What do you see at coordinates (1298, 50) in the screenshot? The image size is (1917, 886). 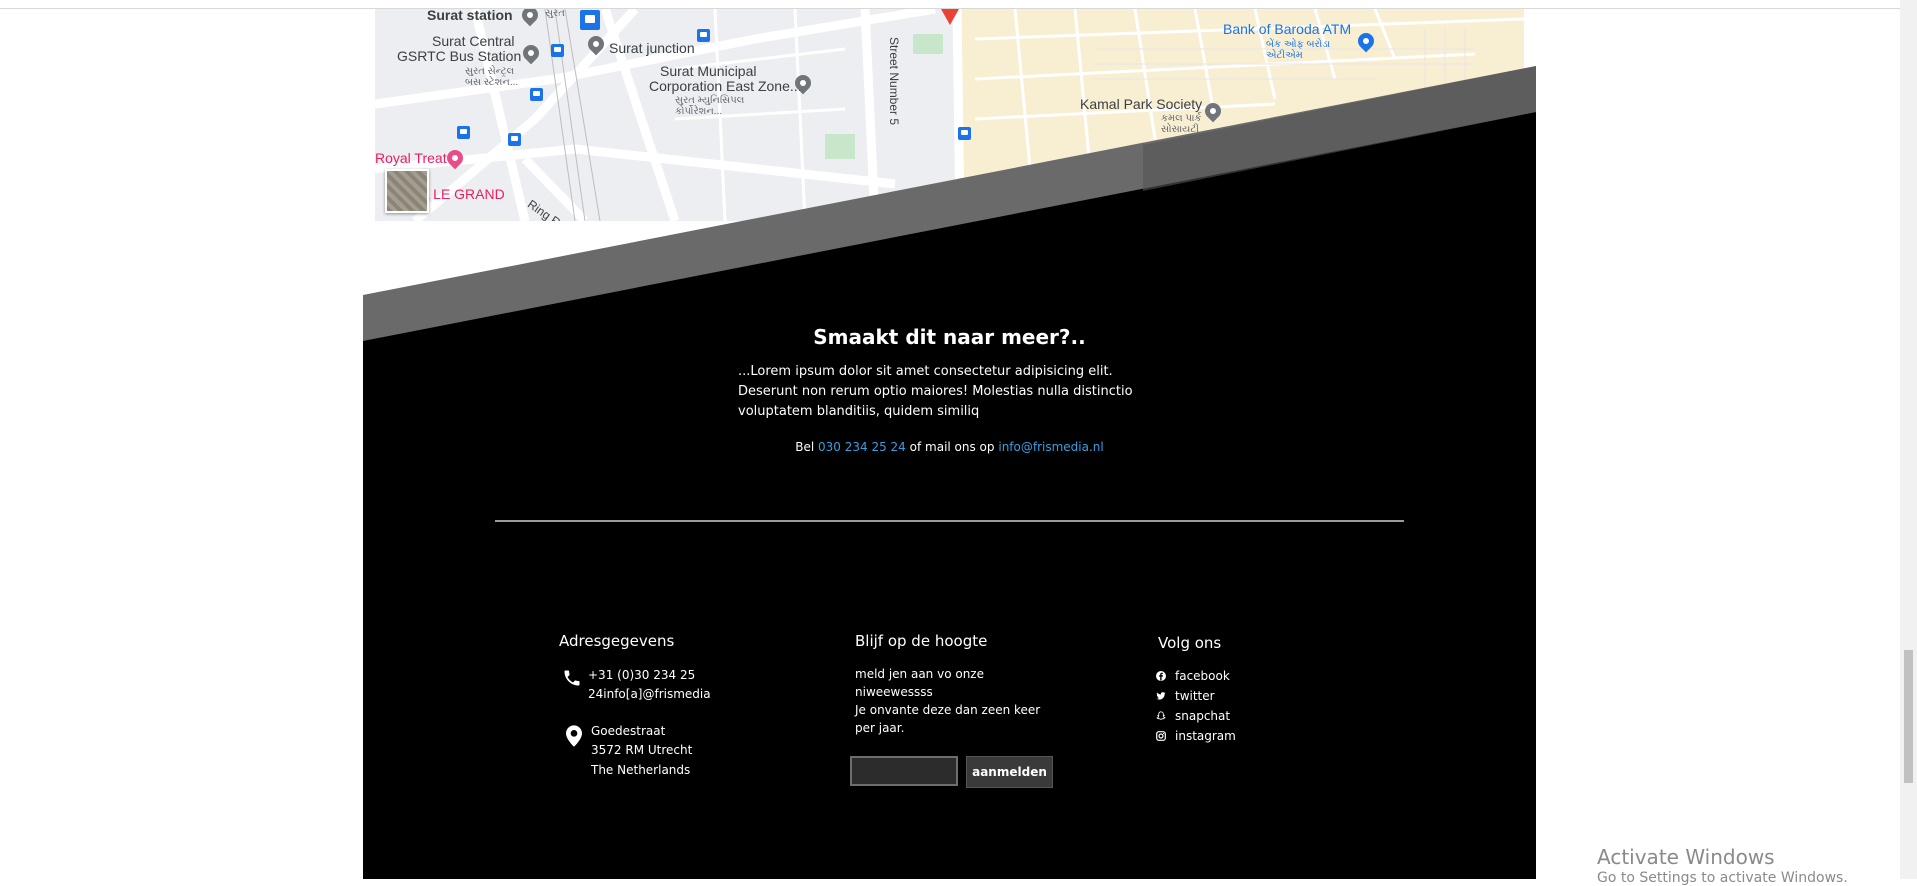 I see `map-label-bank-gu: બેંક ઓફ બરોડા એટીએમ` at bounding box center [1298, 50].